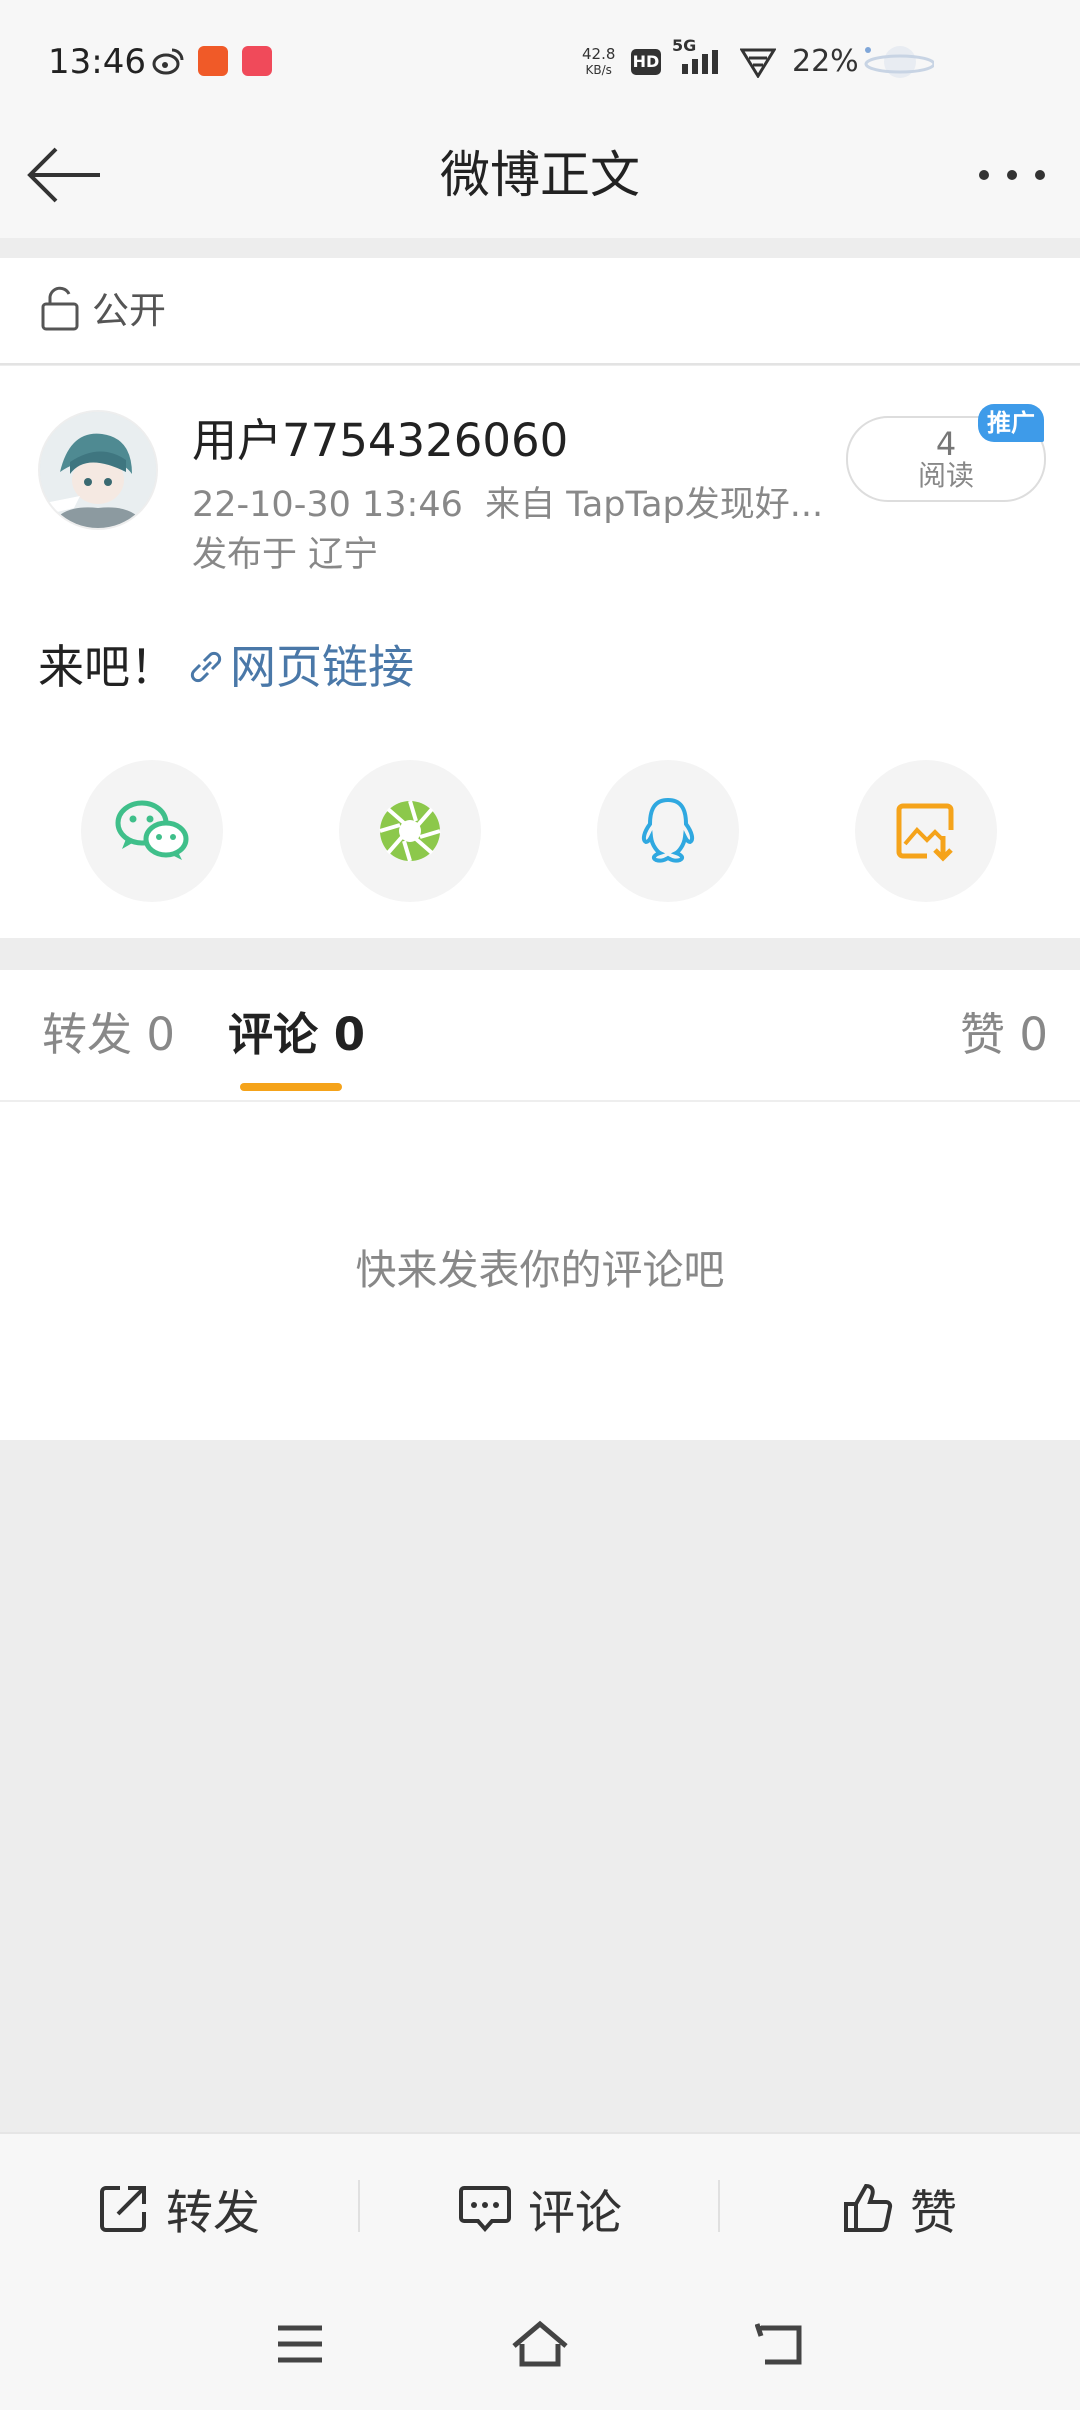 The height and width of the screenshot is (2410, 1080). I want to click on hd-icon: HD, so click(646, 62).